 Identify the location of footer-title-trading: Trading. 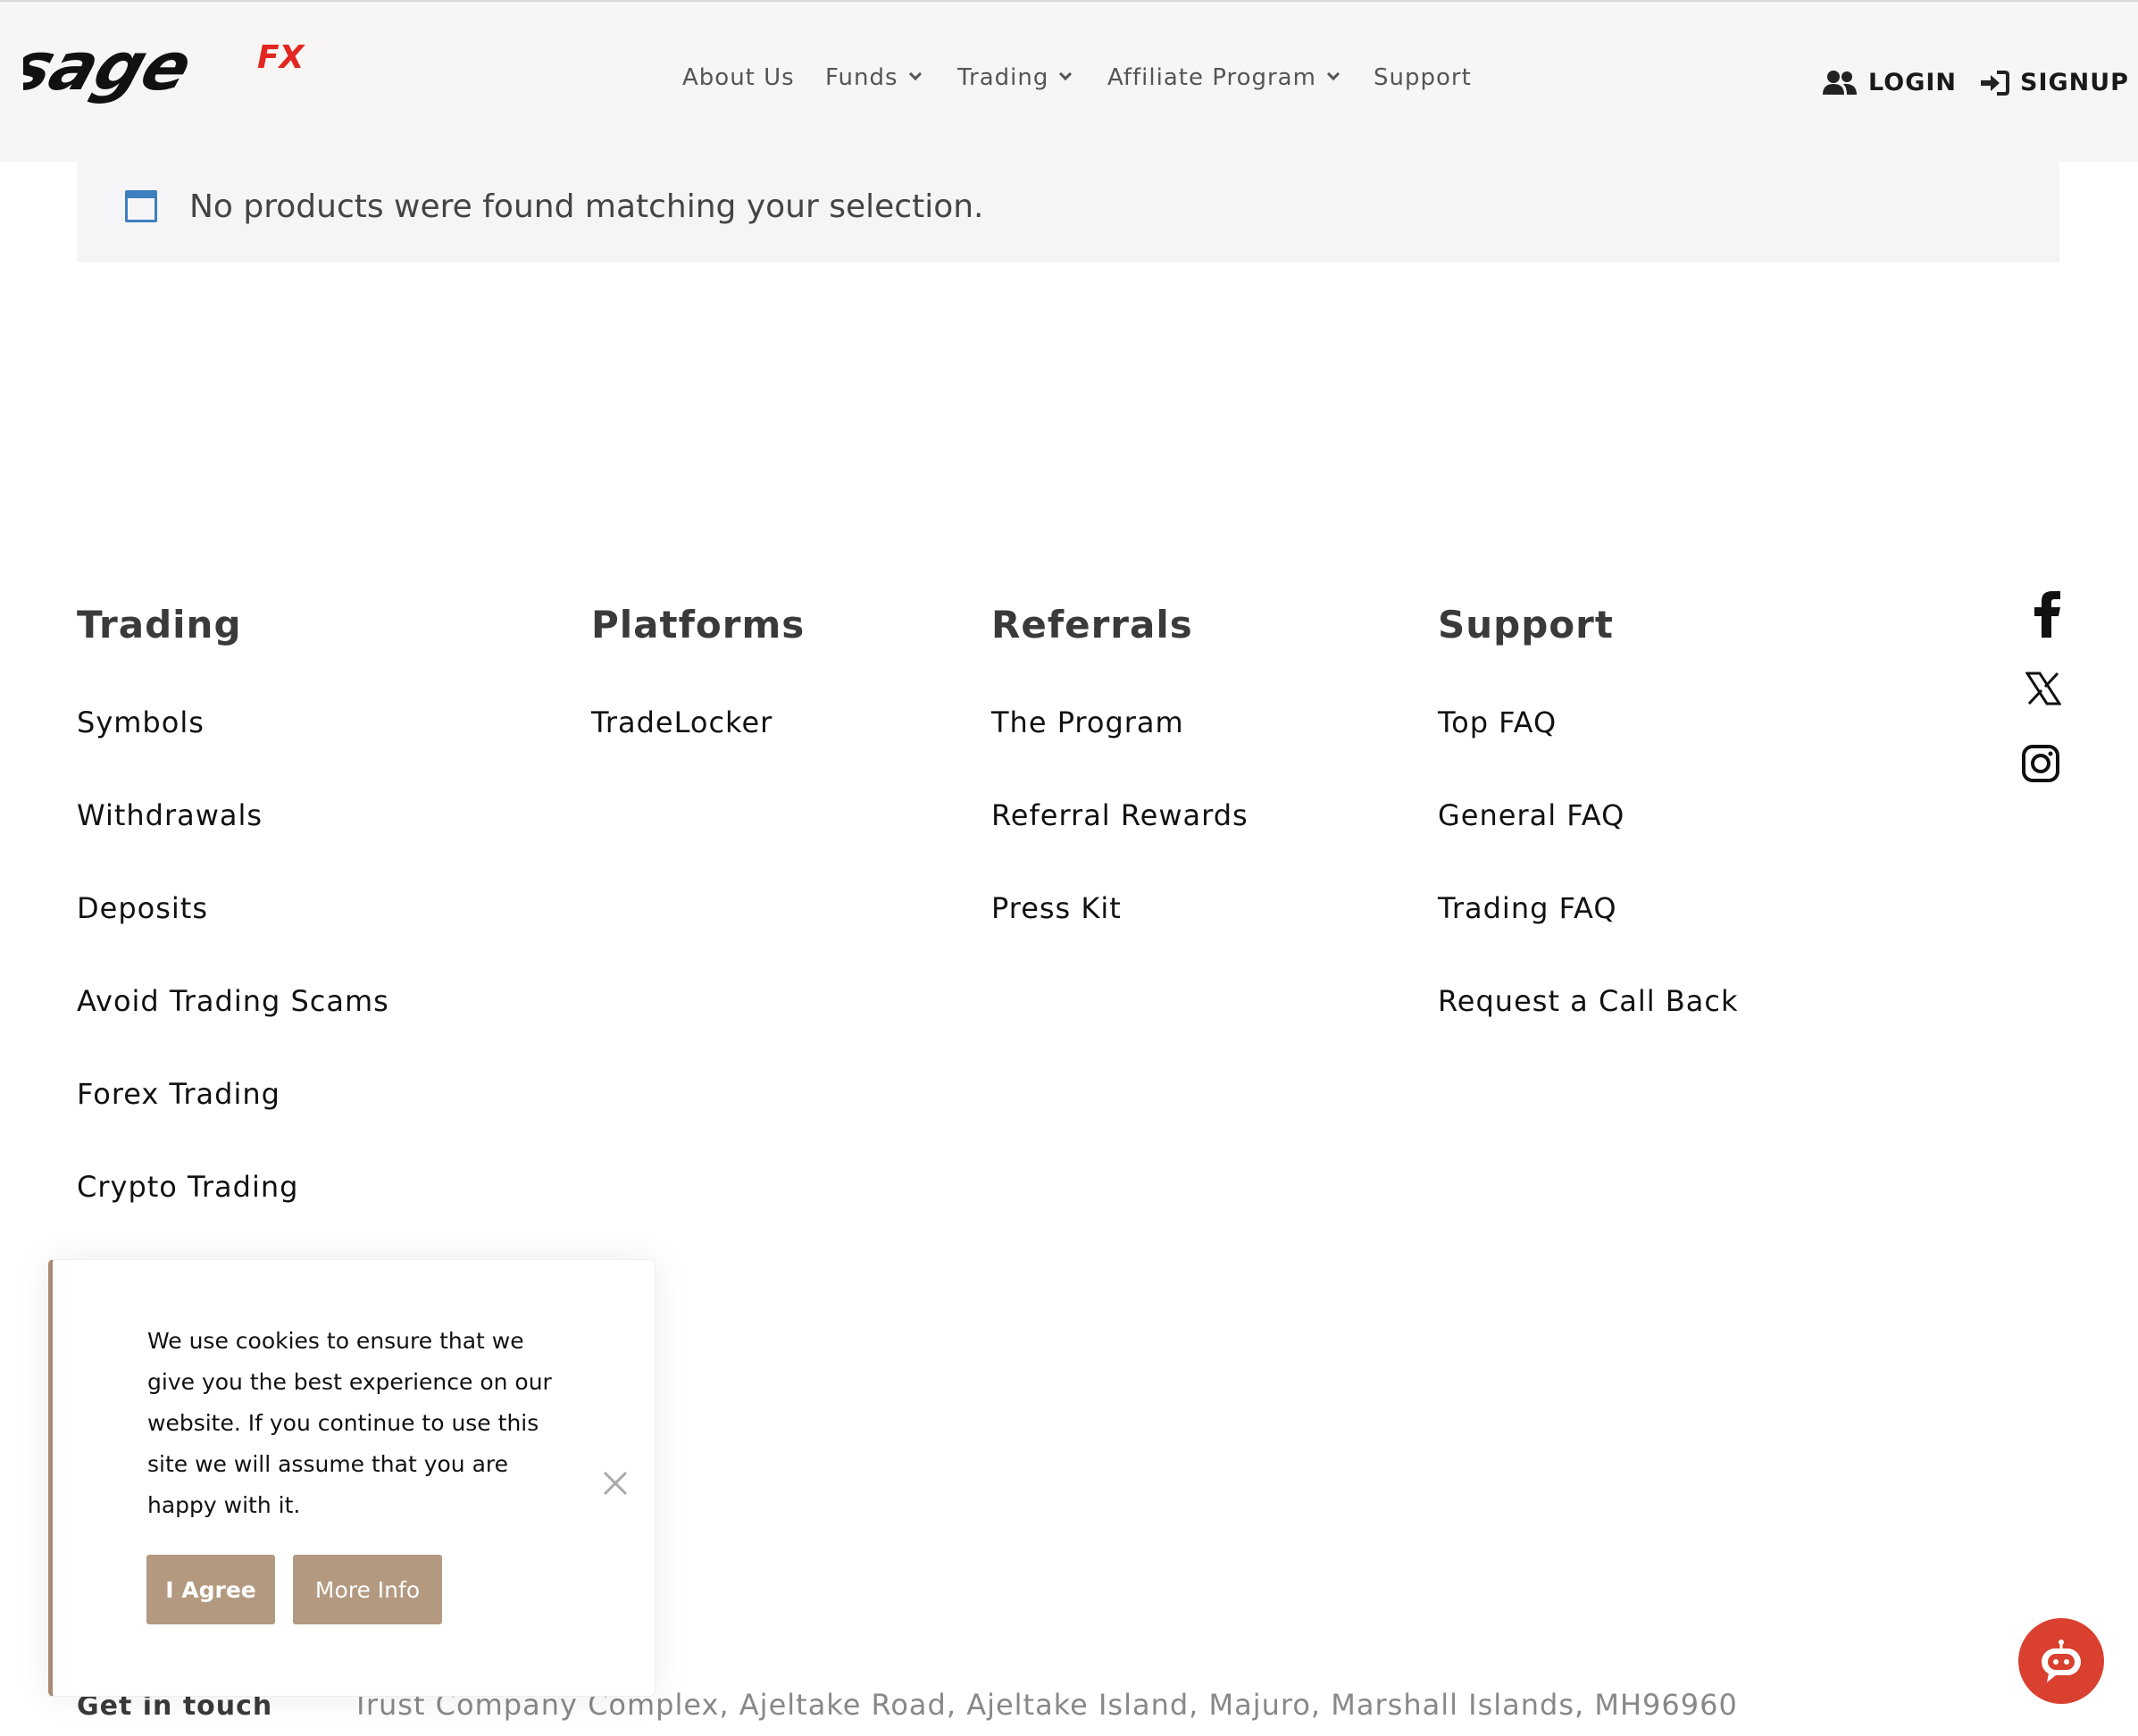
(159, 625).